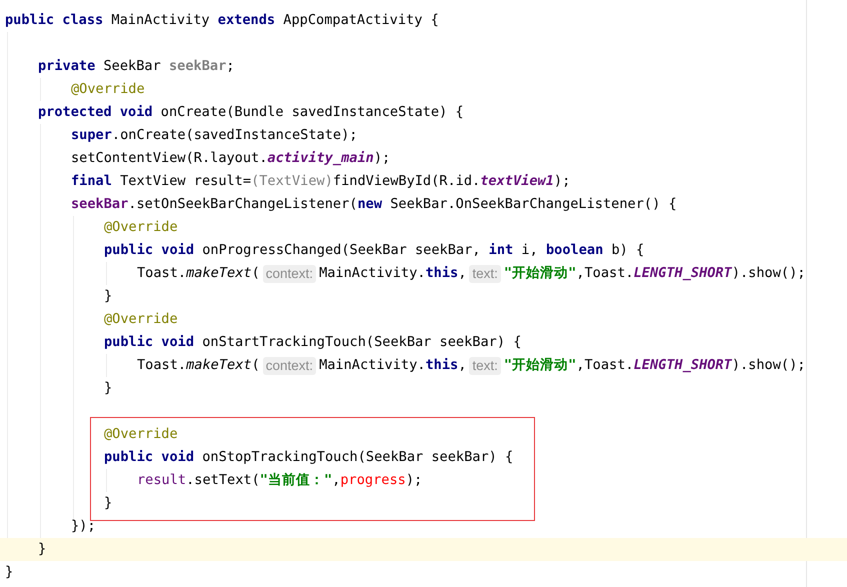 The image size is (847, 587). Describe the element at coordinates (54, 20) in the screenshot. I see `code-token: public class` at that location.